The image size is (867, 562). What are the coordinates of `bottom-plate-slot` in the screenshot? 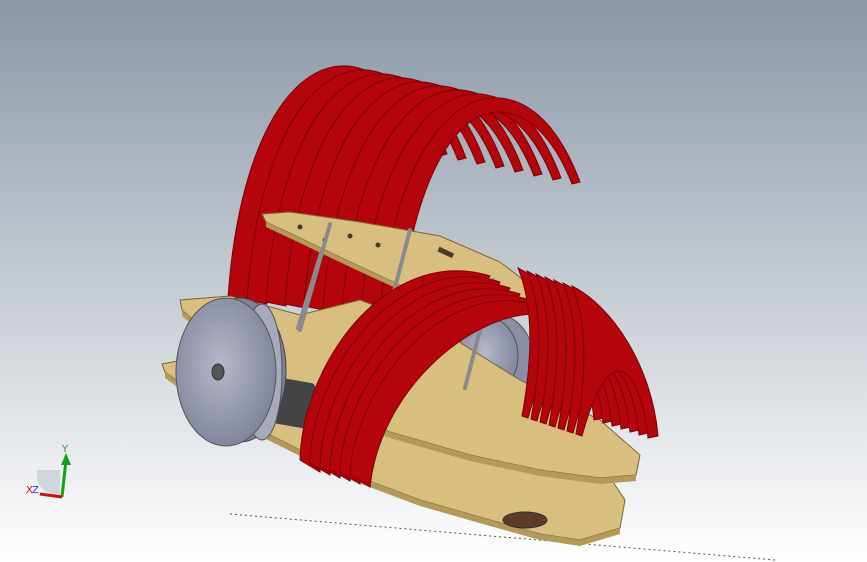 It's located at (525, 520).